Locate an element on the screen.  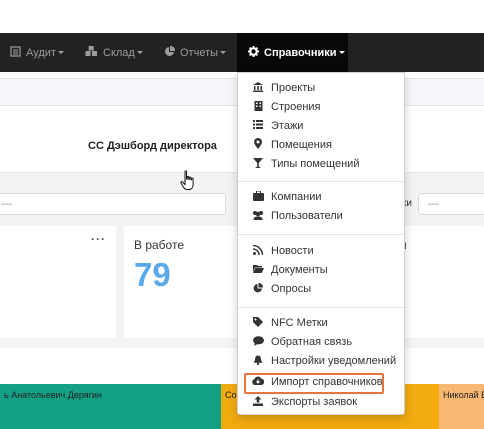
menu-item-label: Документы is located at coordinates (299, 270).